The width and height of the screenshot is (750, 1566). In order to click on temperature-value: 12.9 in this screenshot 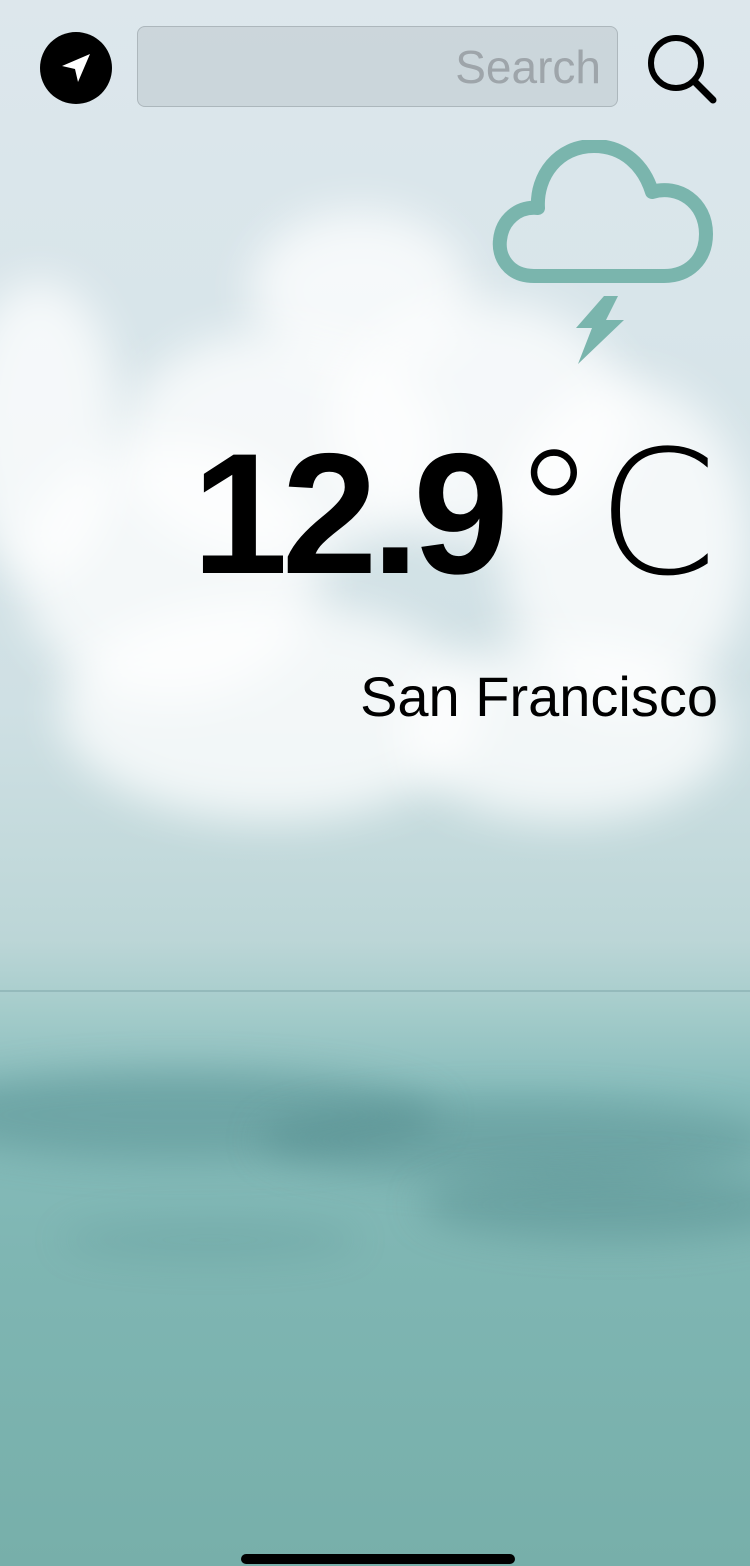, I will do `click(350, 514)`.